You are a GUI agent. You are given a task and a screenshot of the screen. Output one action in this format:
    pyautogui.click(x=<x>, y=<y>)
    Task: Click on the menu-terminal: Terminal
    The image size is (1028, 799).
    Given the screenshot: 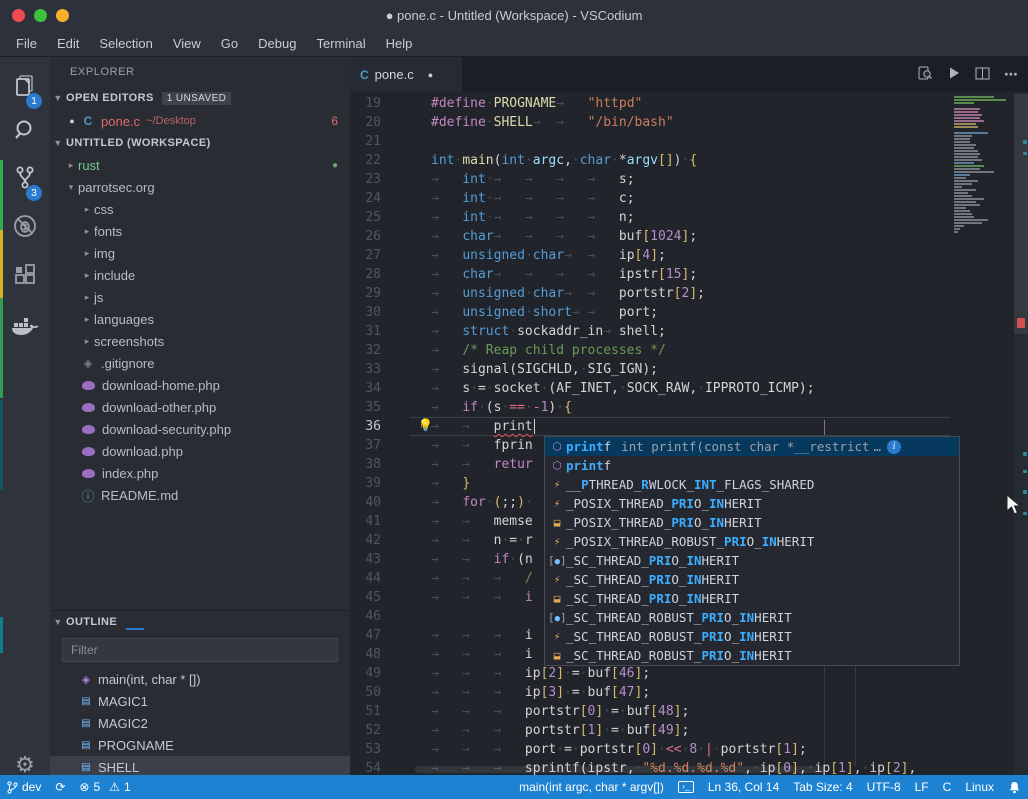 What is the action you would take?
    pyautogui.click(x=340, y=43)
    